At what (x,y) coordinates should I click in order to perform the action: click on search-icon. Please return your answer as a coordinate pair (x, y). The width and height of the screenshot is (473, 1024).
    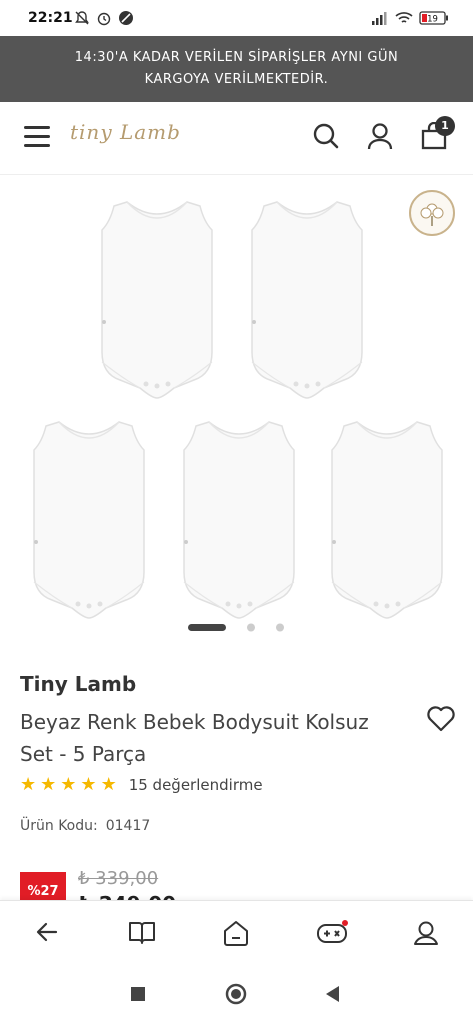
    Looking at the image, I should click on (326, 136).